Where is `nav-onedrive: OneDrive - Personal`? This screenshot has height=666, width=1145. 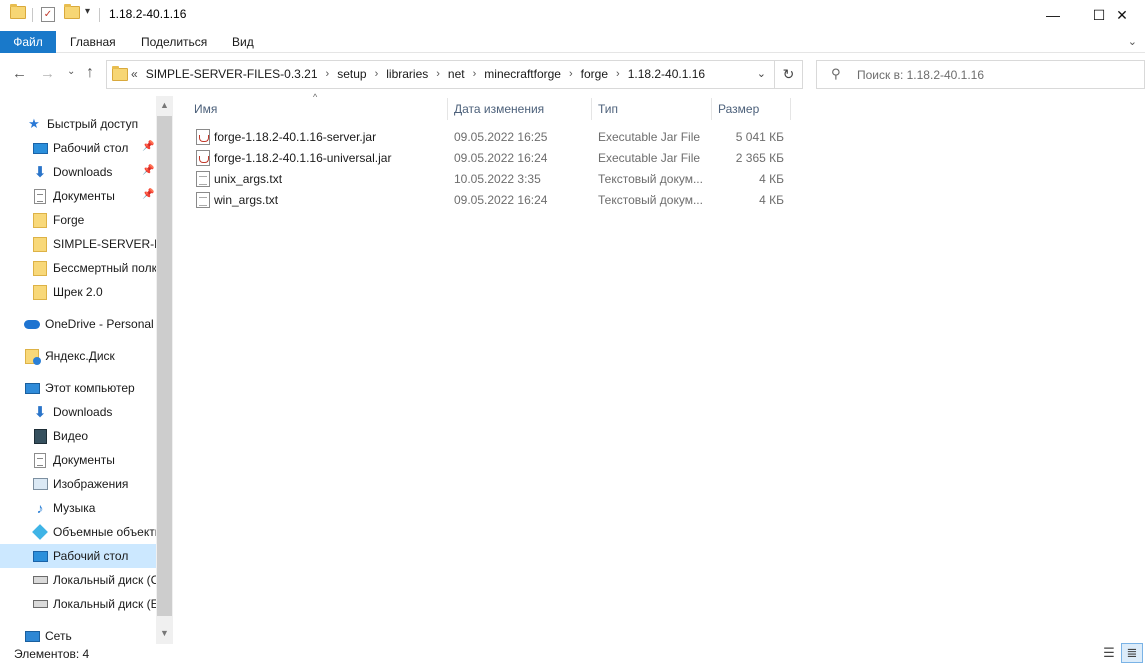 nav-onedrive: OneDrive - Personal is located at coordinates (90, 324).